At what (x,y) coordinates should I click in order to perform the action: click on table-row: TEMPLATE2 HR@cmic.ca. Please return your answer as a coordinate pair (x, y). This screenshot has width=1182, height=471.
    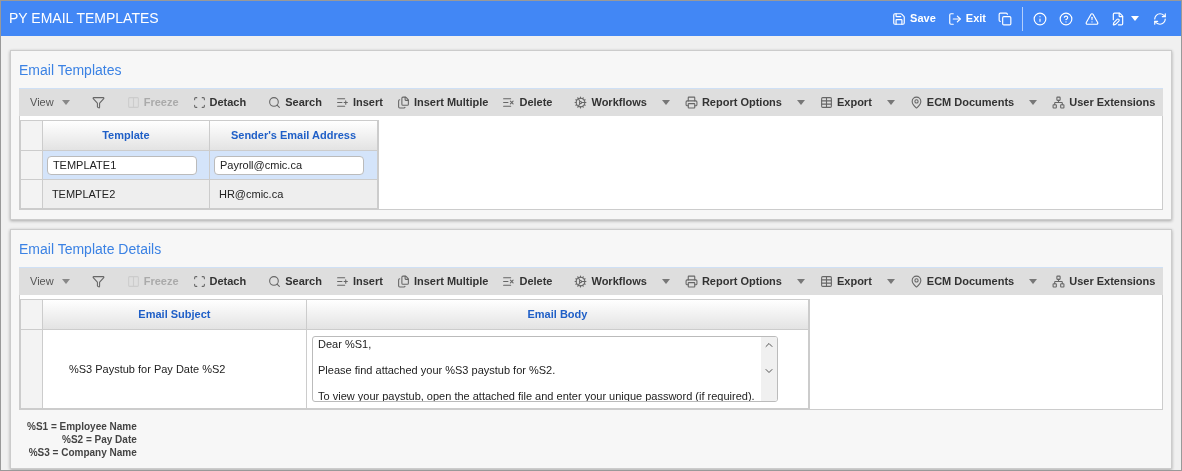
    Looking at the image, I should click on (199, 194).